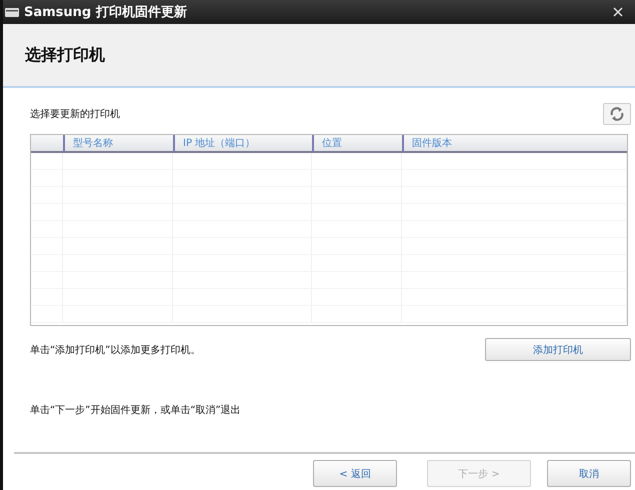 This screenshot has width=635, height=490. I want to click on refresh-button, so click(617, 114).